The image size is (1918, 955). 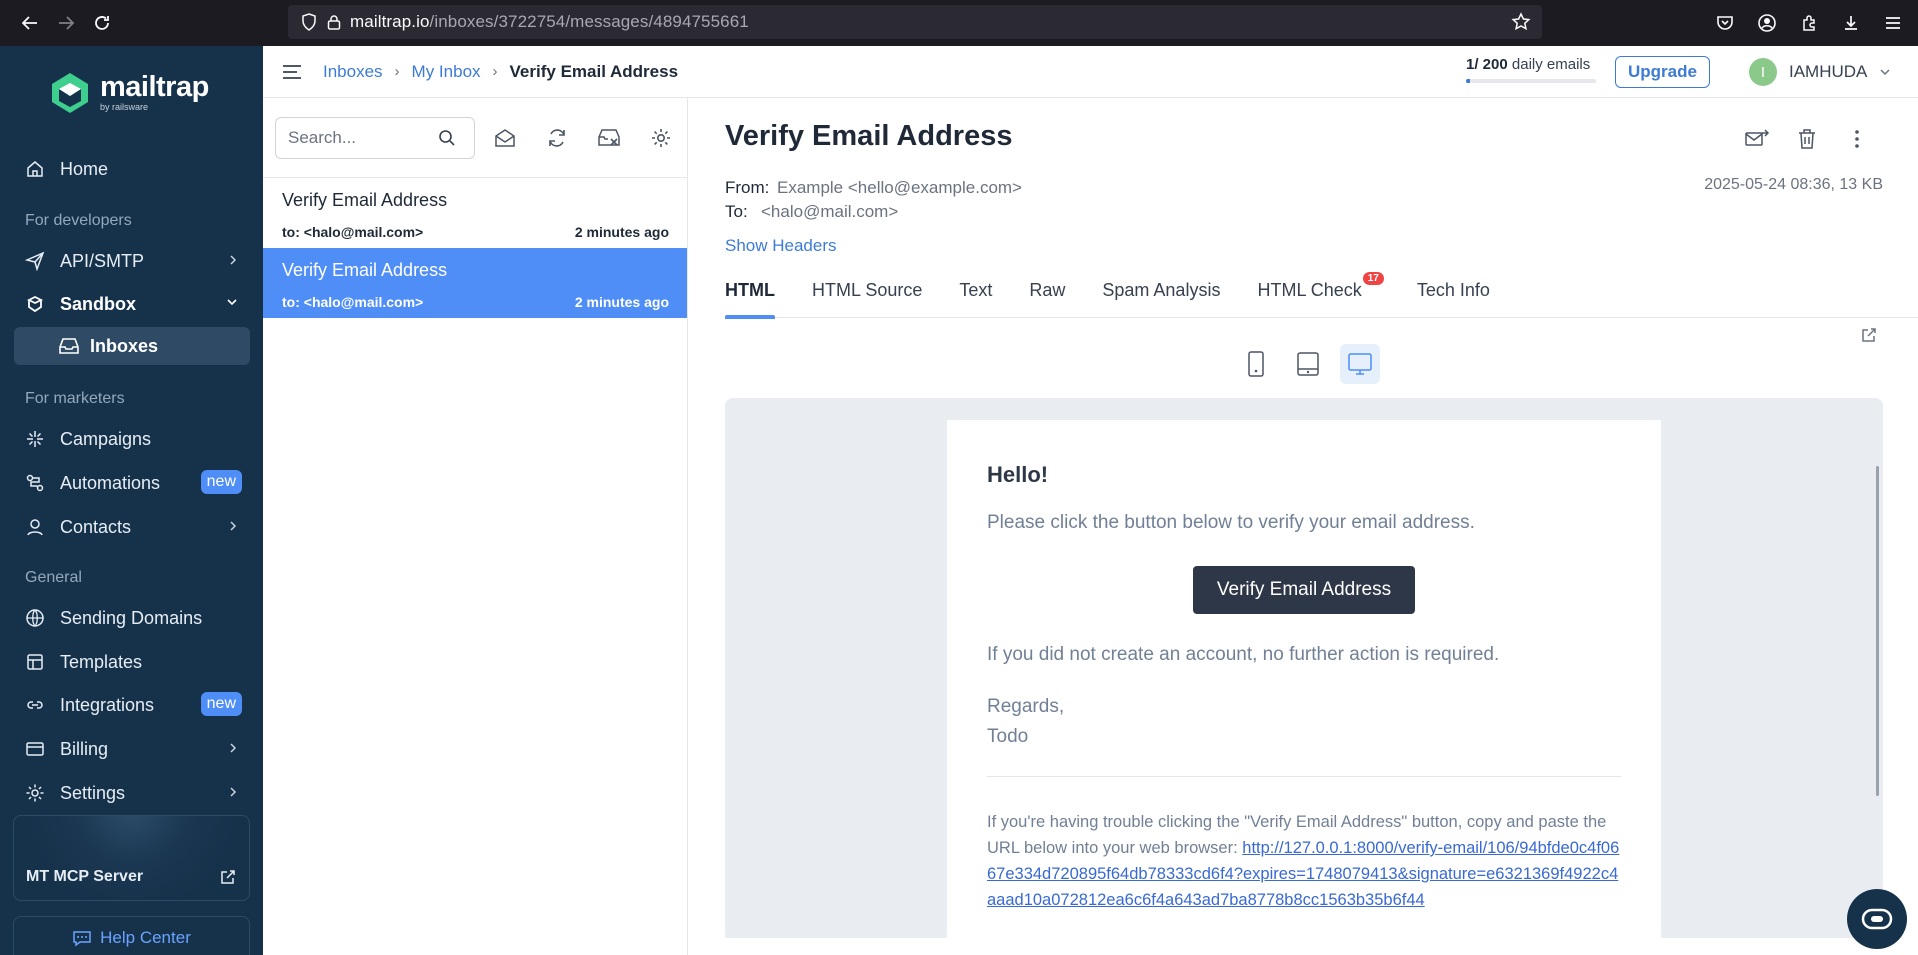 What do you see at coordinates (975, 298) in the screenshot?
I see `tab-text: Text` at bounding box center [975, 298].